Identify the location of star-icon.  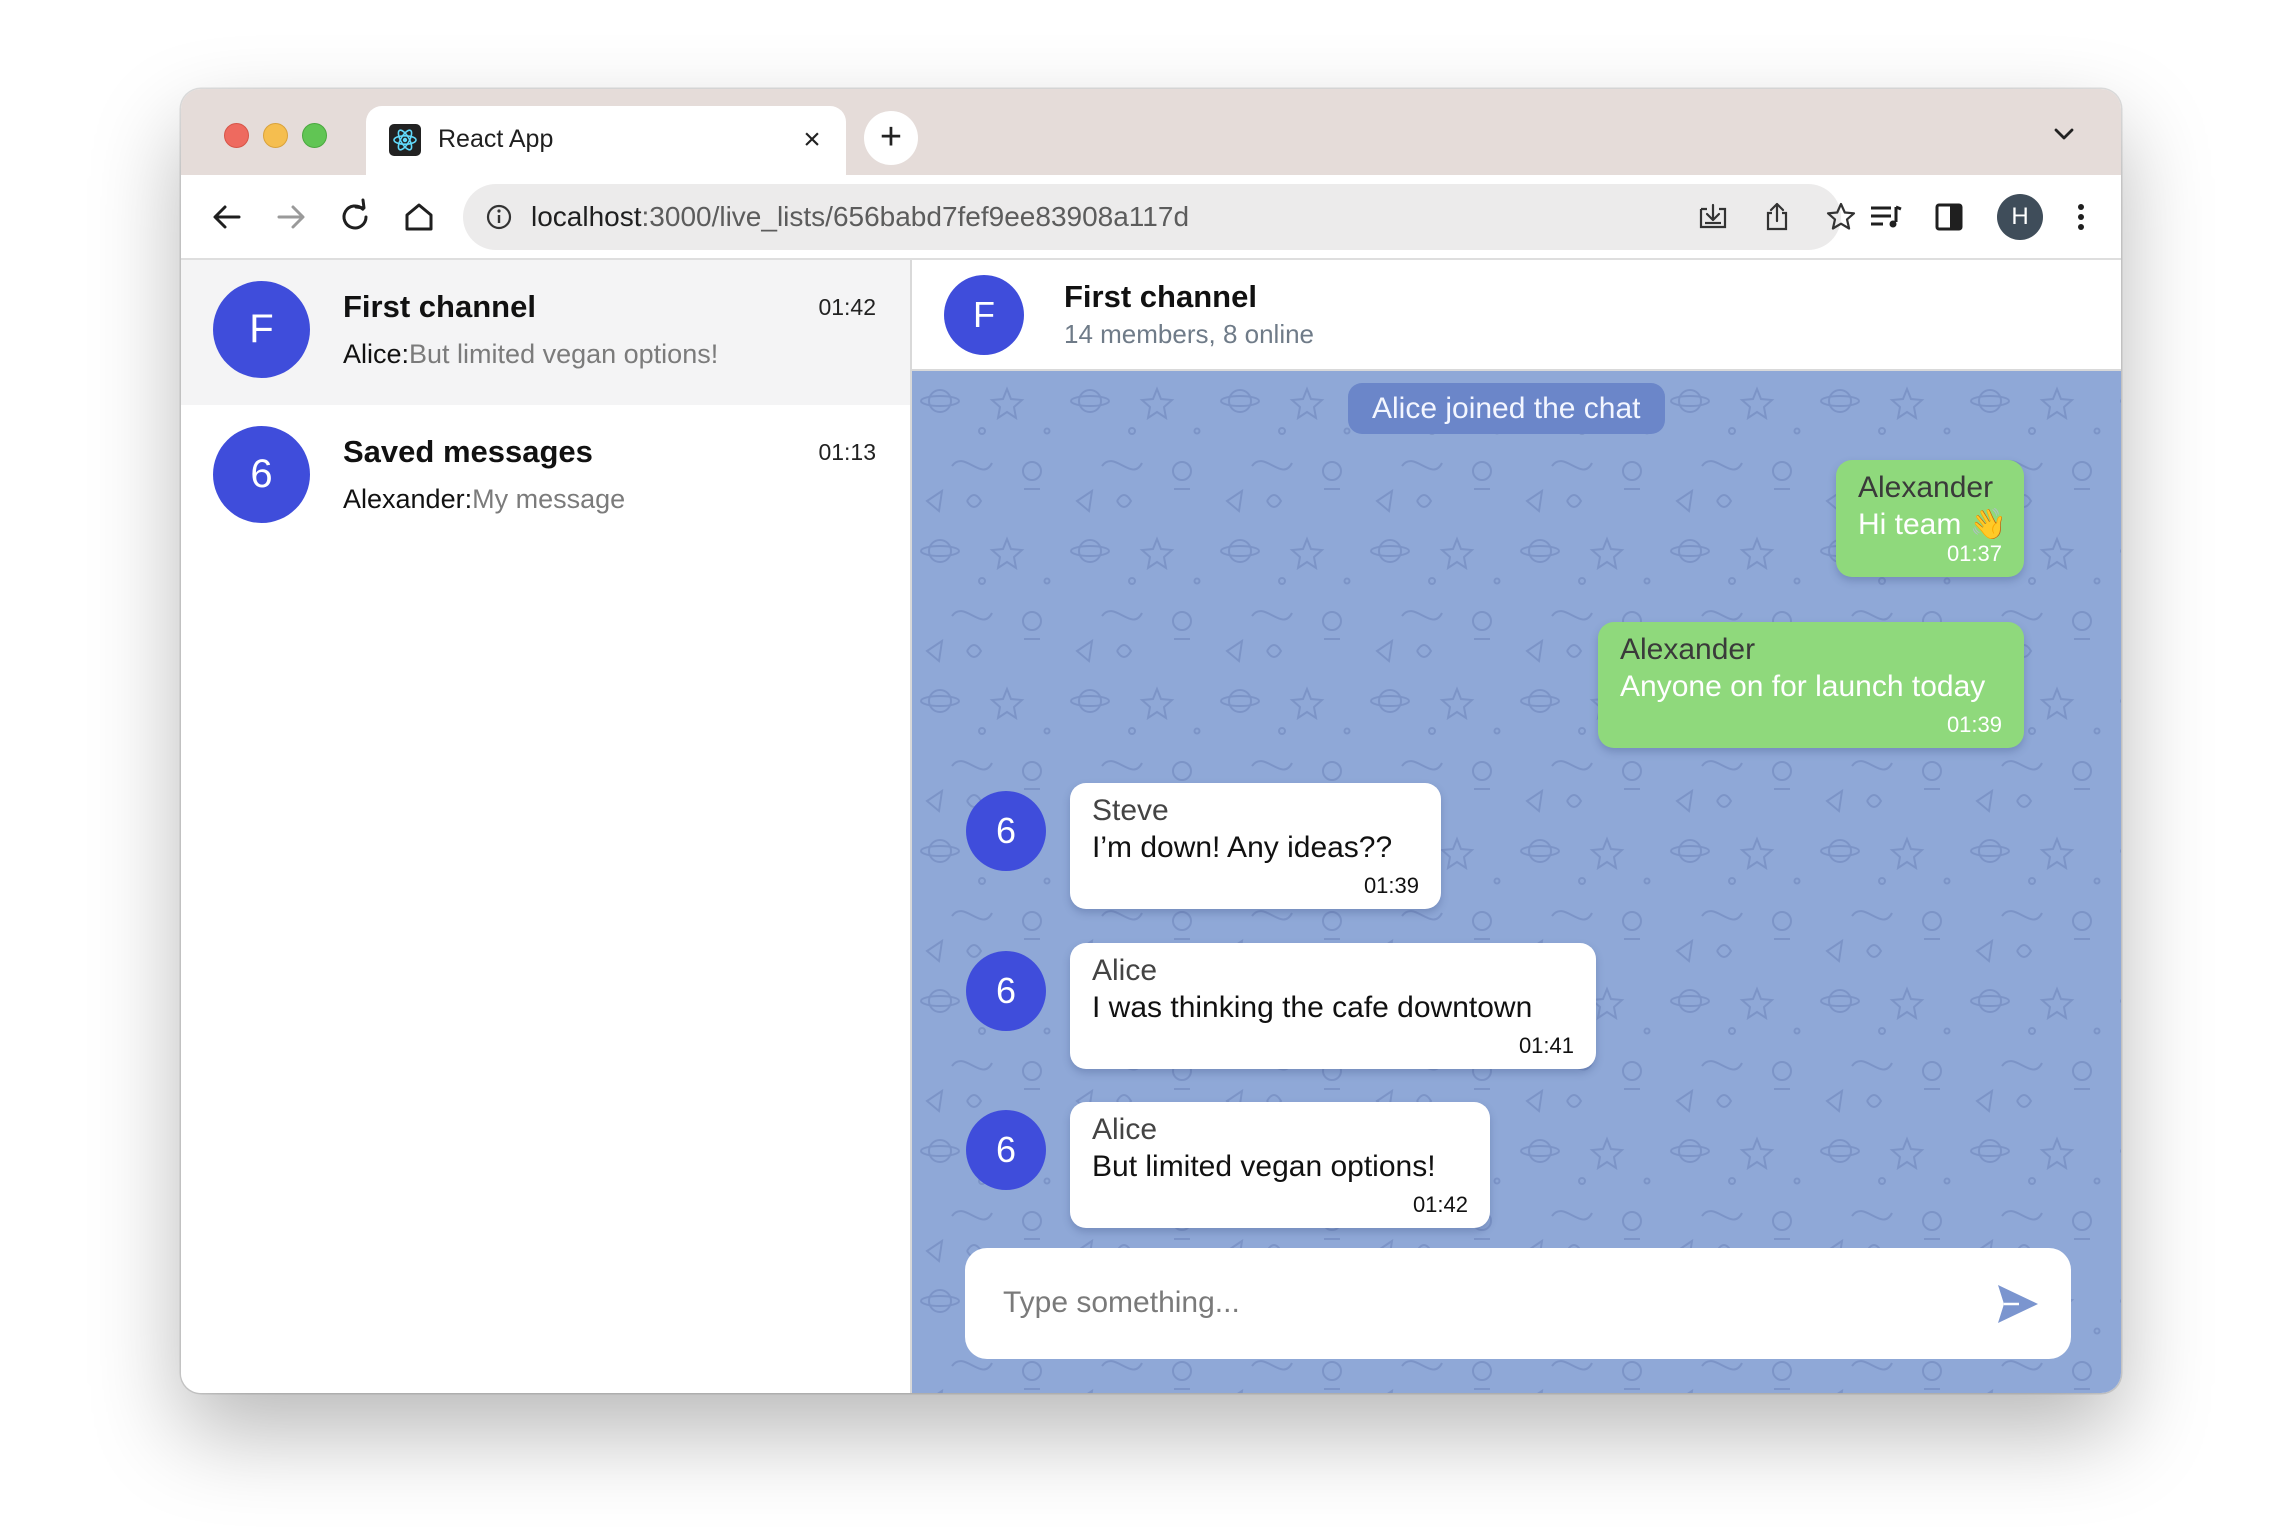
(1841, 217).